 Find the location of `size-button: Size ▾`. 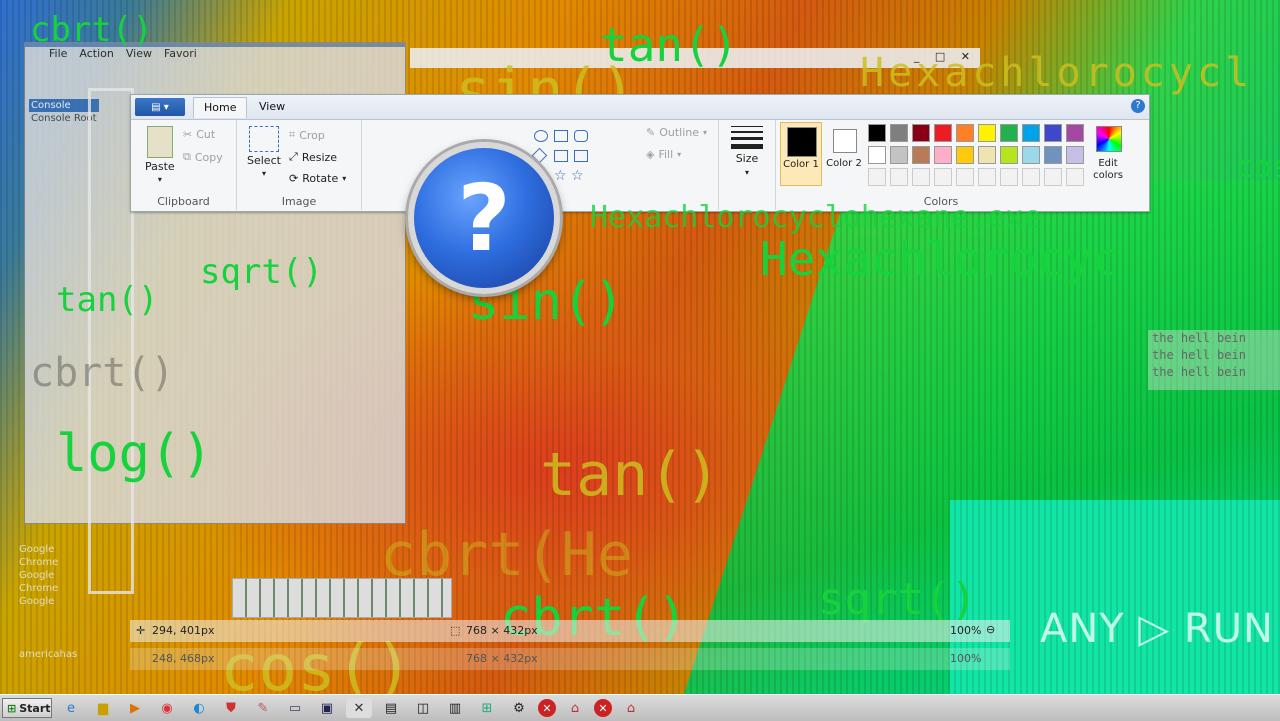

size-button: Size ▾ is located at coordinates (747, 151).